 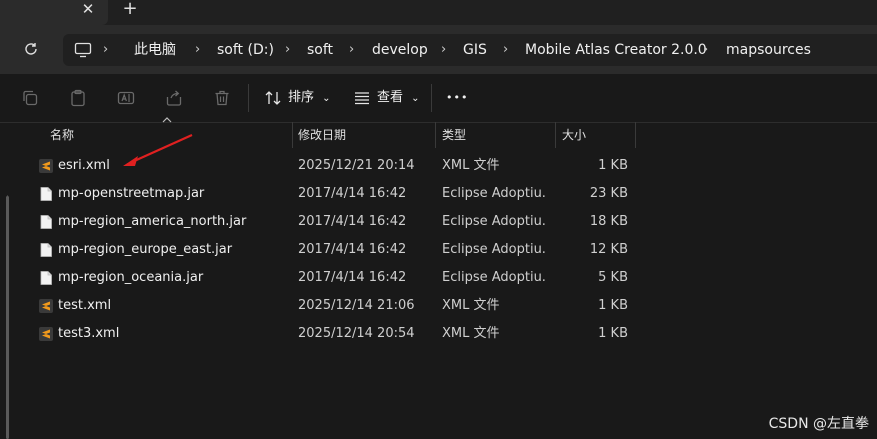 What do you see at coordinates (145, 249) in the screenshot?
I see `file-name: mp-region_europe_east.jar` at bounding box center [145, 249].